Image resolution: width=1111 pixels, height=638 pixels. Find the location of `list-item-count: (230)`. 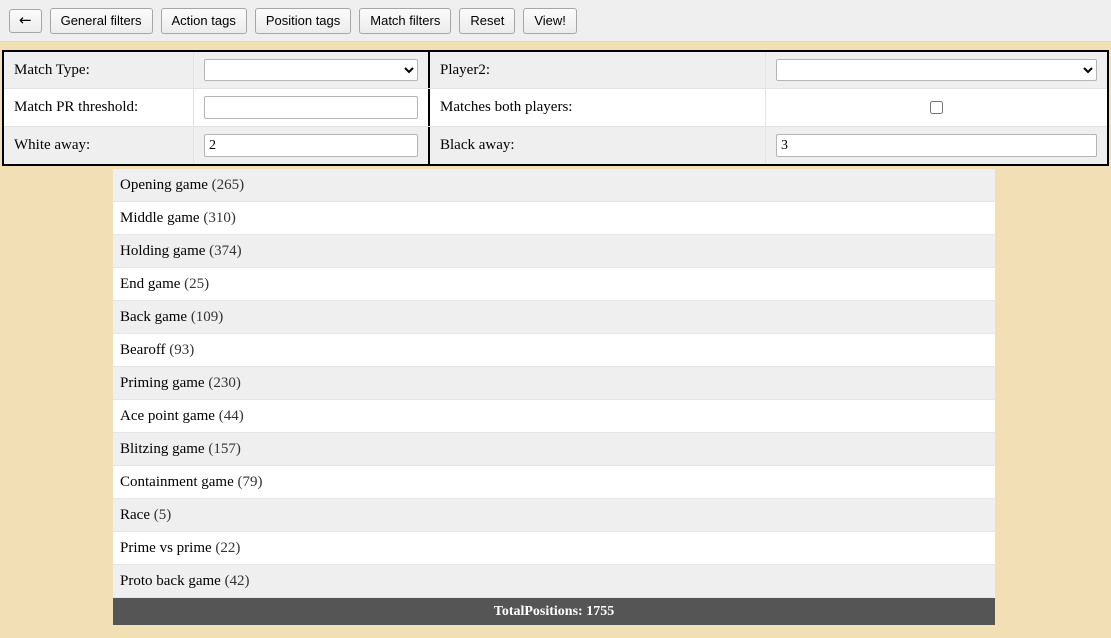

list-item-count: (230) is located at coordinates (224, 383).